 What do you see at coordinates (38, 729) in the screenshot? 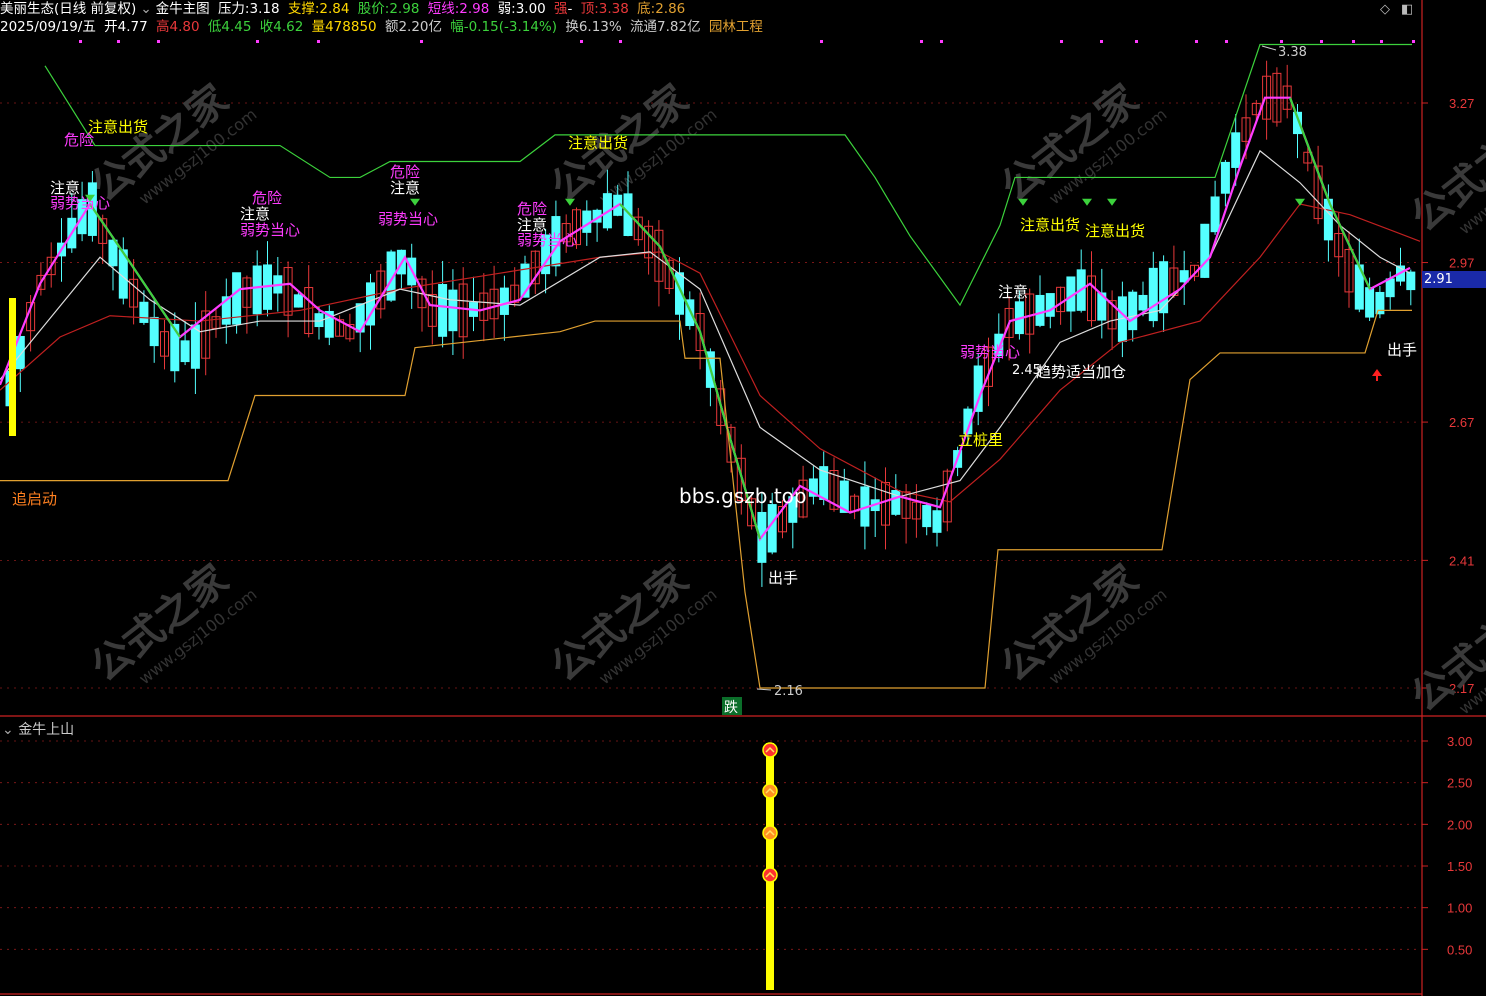
I see `sub-indicator-title: ⌄ 金牛上山` at bounding box center [38, 729].